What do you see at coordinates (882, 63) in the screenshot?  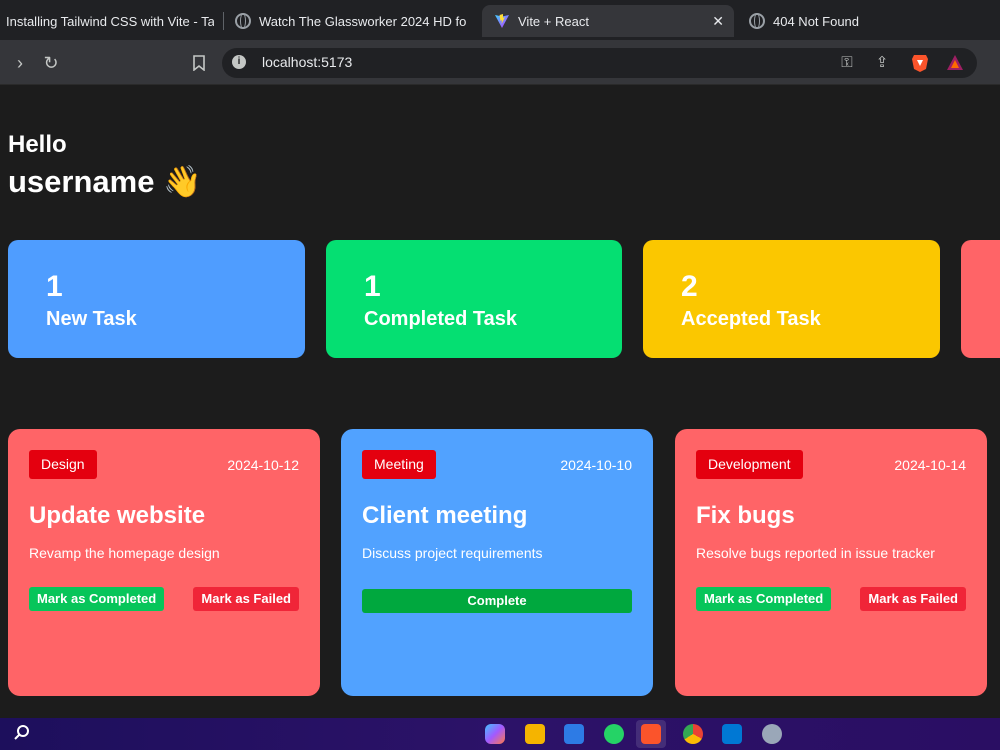 I see `share-icon: ⇪` at bounding box center [882, 63].